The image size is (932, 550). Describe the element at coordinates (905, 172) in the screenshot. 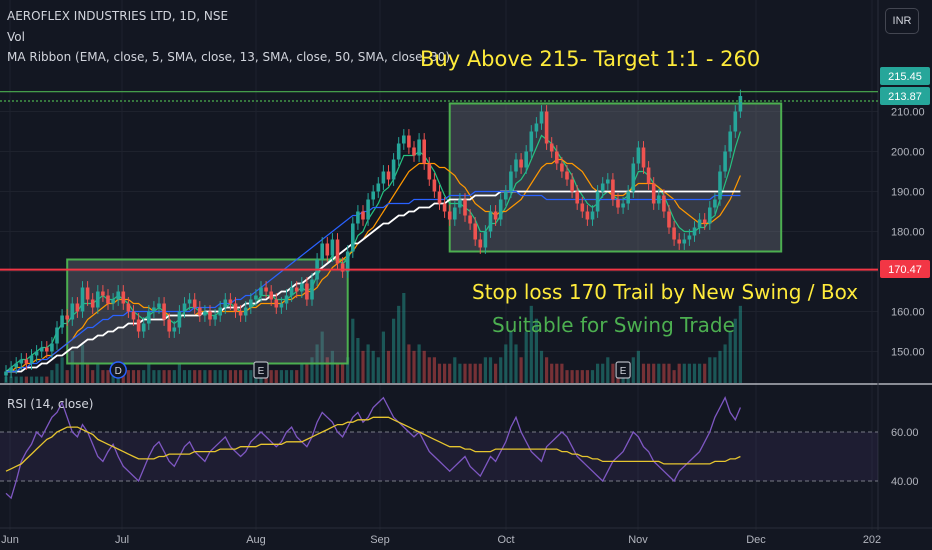

I see `price-tags: 215.45 213.87 170.47` at that location.